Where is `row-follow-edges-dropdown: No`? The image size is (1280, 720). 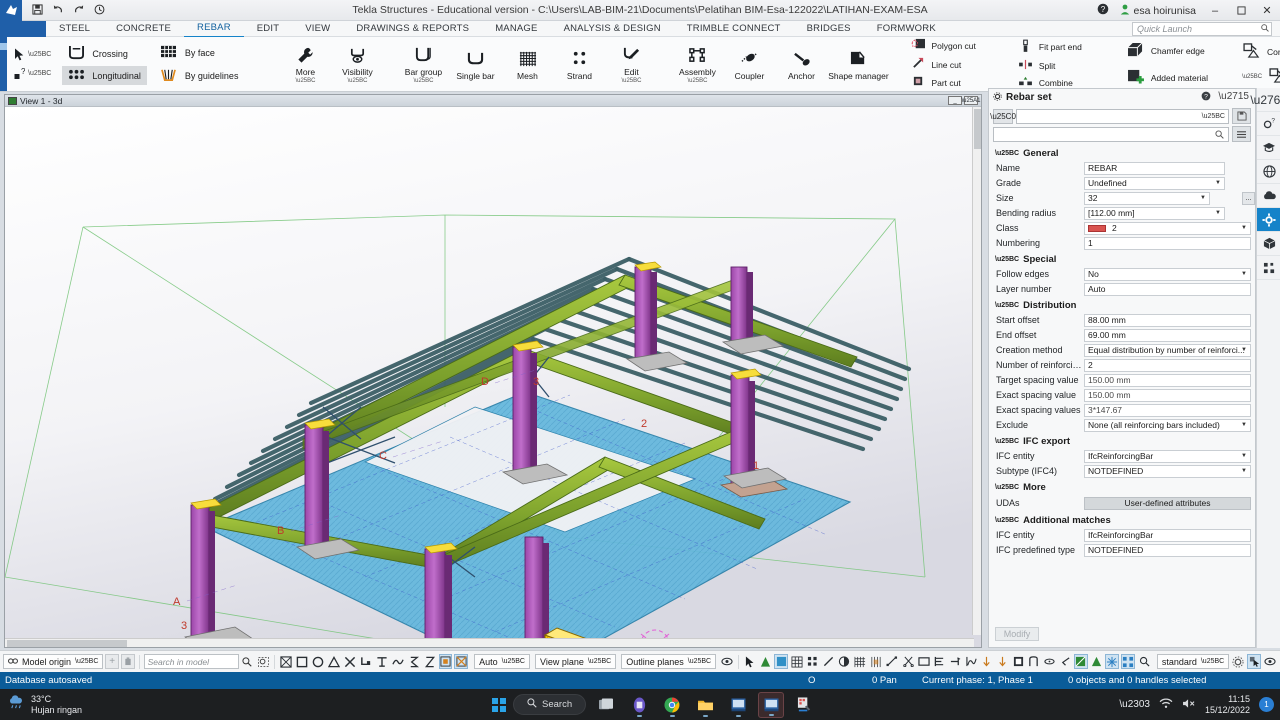 row-follow-edges-dropdown: No is located at coordinates (1167, 274).